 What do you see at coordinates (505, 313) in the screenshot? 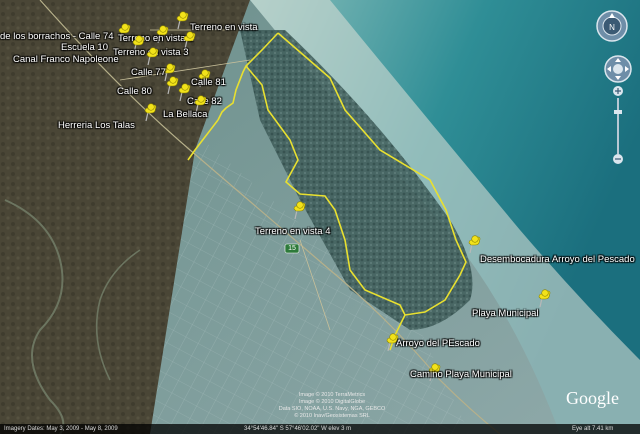
I see `placemark-label: Playa Municipal` at bounding box center [505, 313].